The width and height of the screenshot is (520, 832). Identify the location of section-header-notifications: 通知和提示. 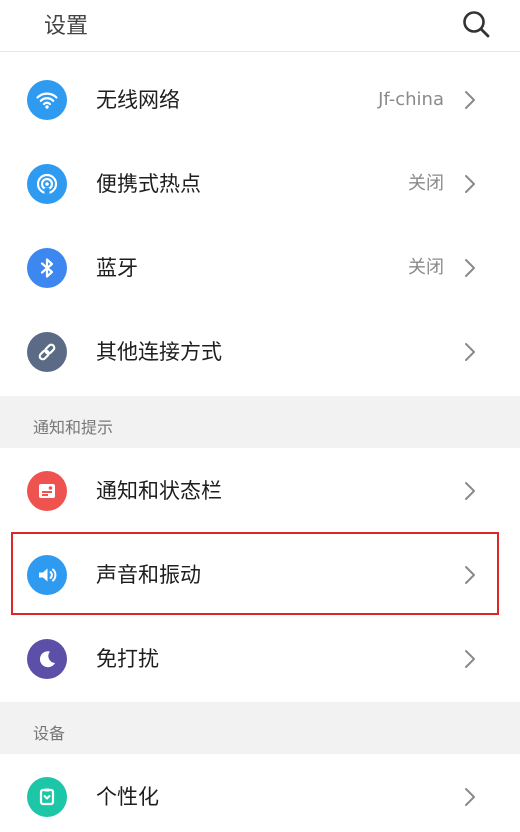
(260, 422).